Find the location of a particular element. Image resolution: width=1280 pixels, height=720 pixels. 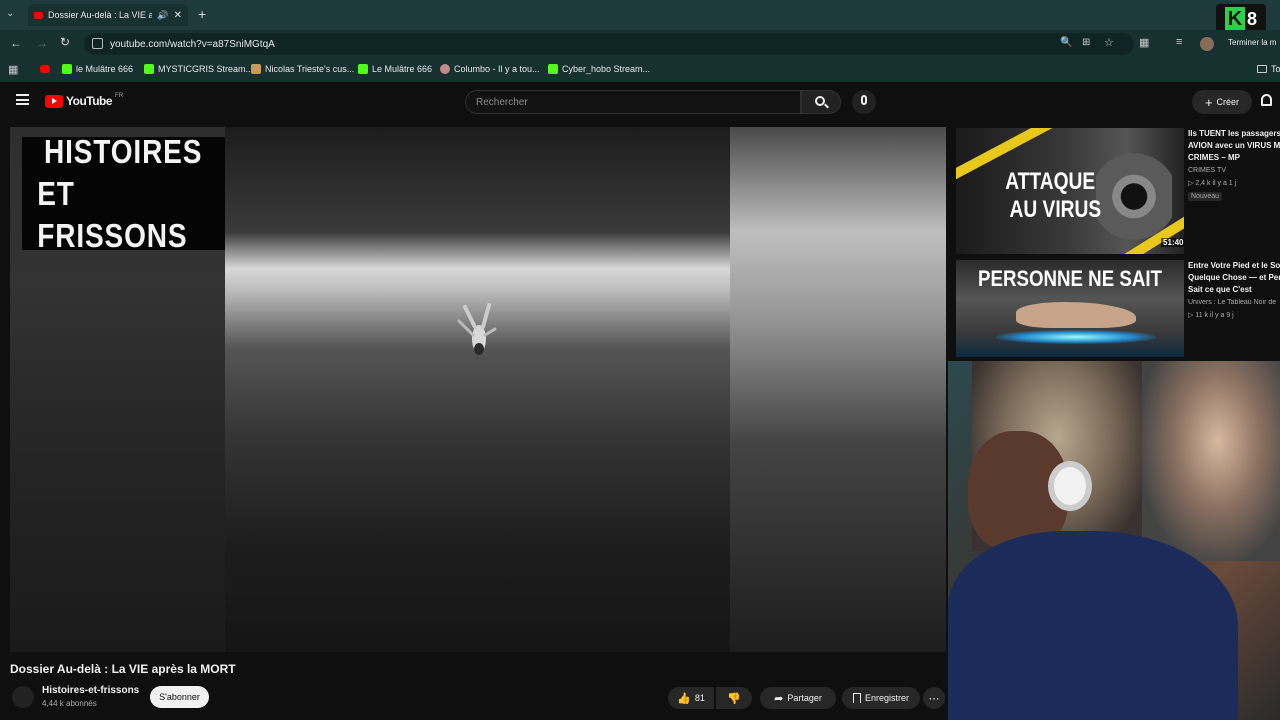

forward-icon: → is located at coordinates (42, 43).